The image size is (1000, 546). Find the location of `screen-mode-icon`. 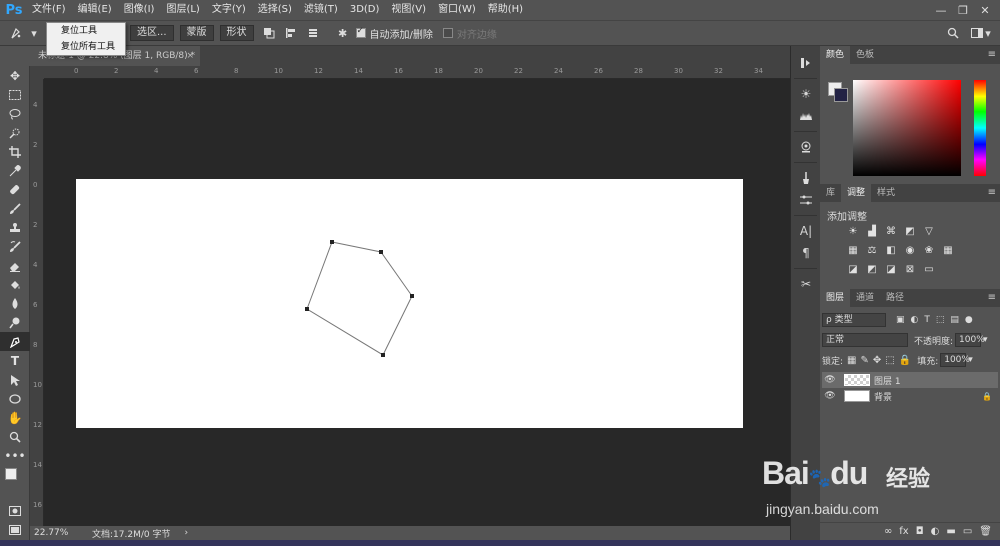

screen-mode-icon is located at coordinates (15, 529).